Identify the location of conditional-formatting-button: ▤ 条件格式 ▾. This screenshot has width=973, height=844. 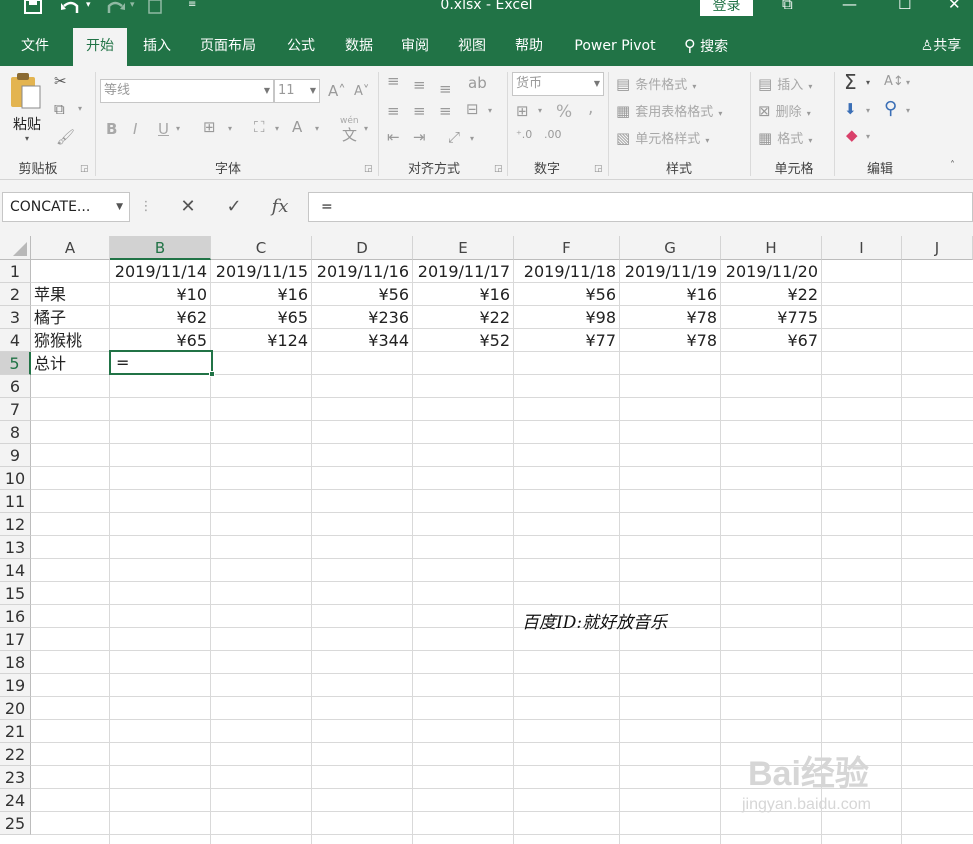
(656, 83).